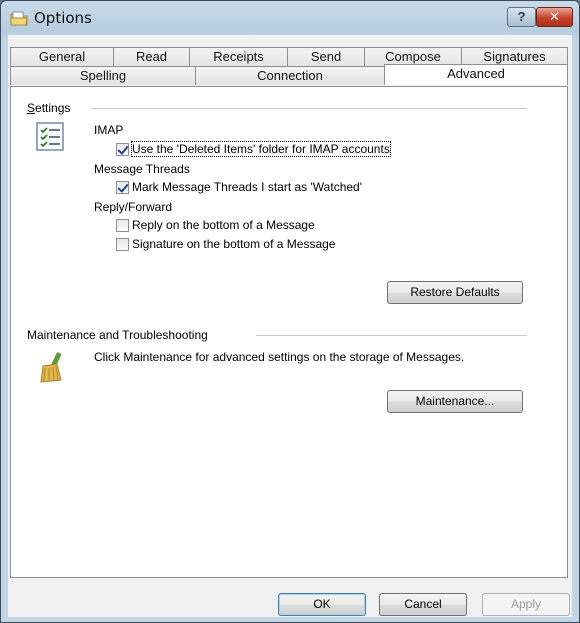 This screenshot has width=580, height=623. What do you see at coordinates (122, 187) in the screenshot?
I see `watch-threads-checkbox` at bounding box center [122, 187].